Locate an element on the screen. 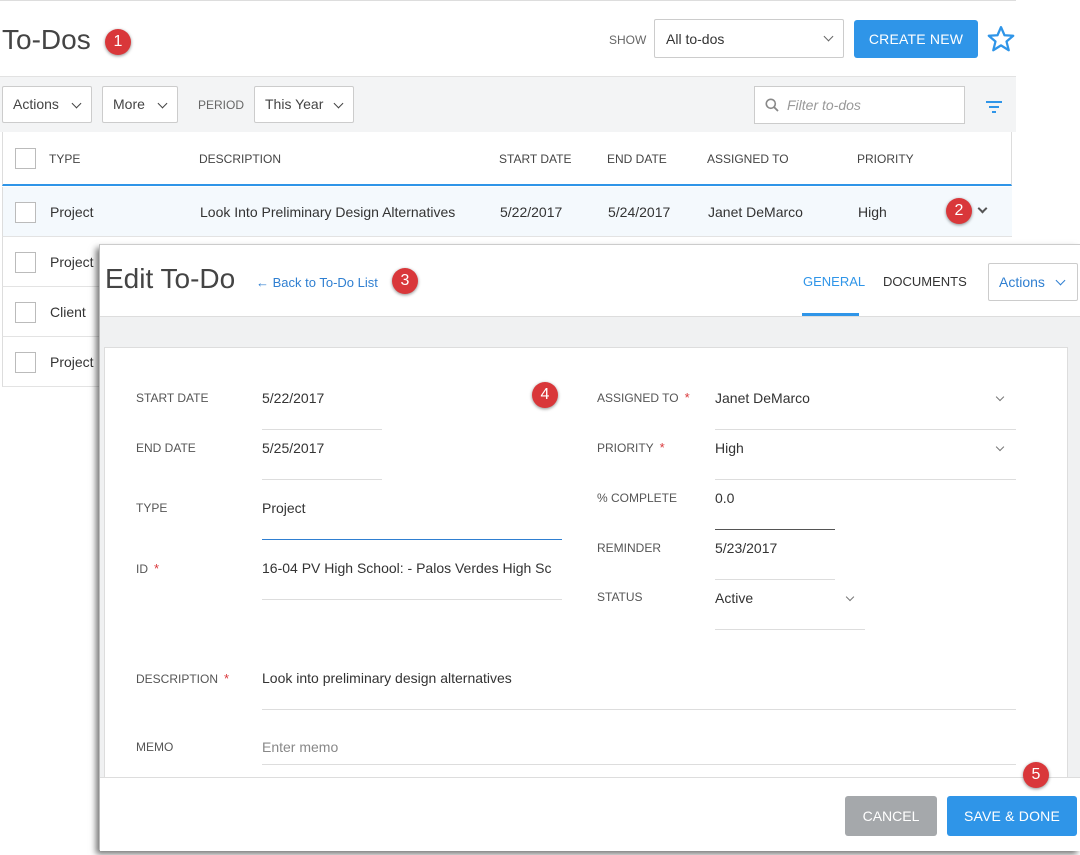  row-expand-chevron-icon is located at coordinates (982, 208).